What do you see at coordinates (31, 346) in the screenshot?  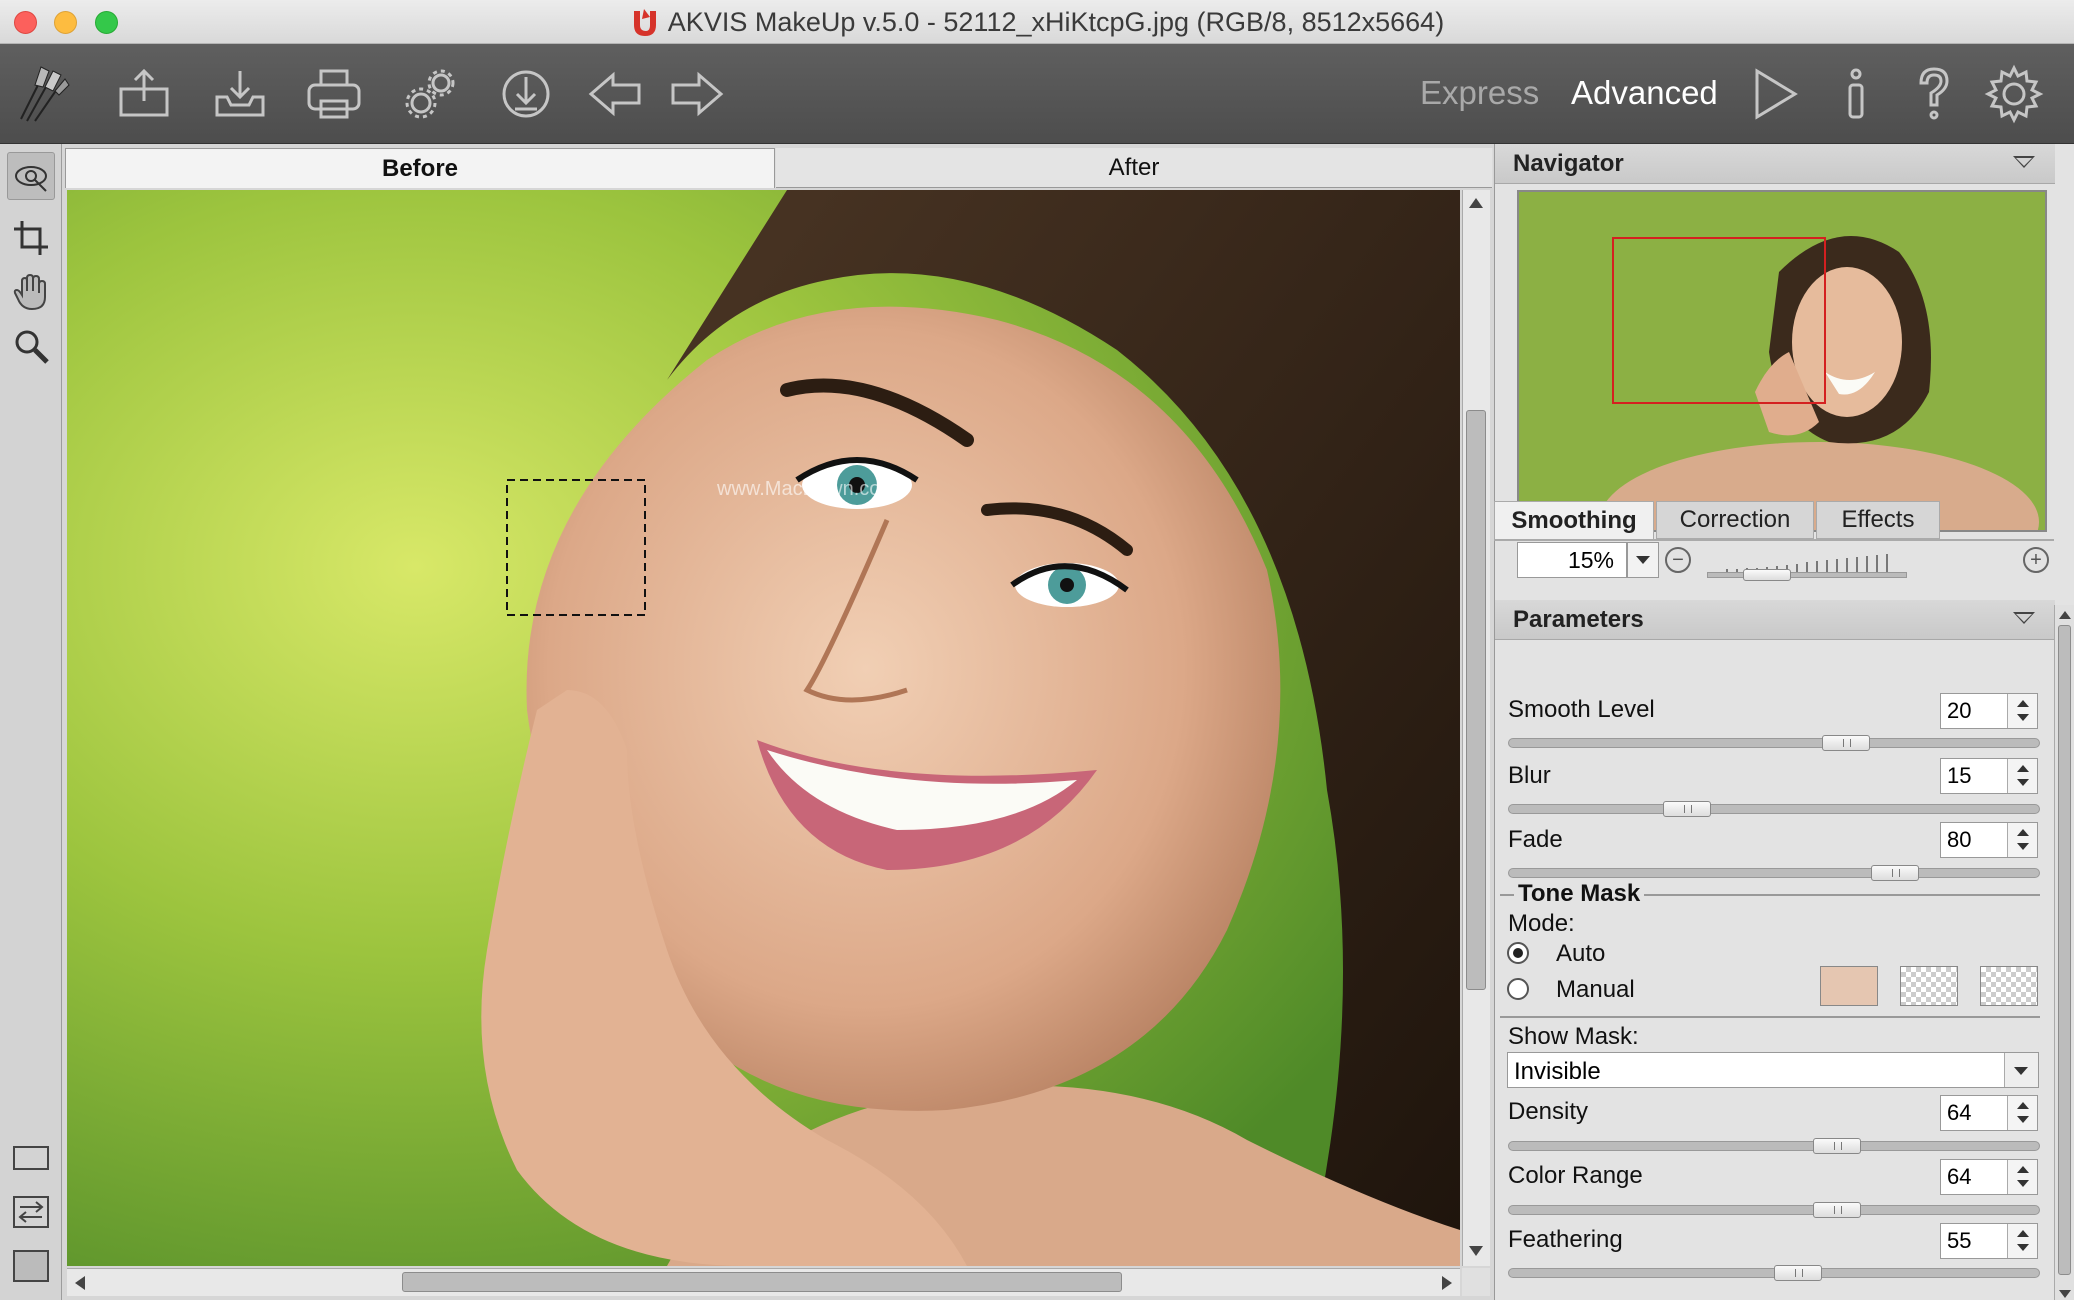 I see `zoom-tool-icon` at bounding box center [31, 346].